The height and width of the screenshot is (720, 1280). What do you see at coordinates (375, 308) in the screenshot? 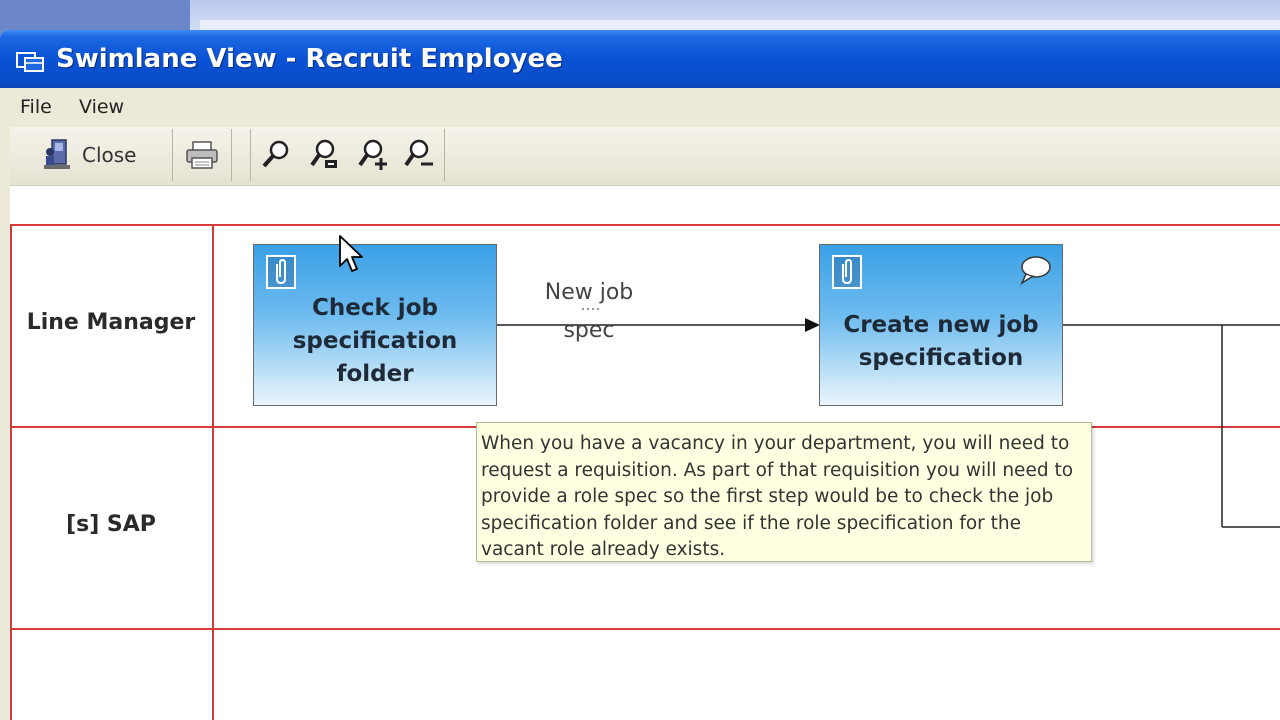
I see `task-1-label-line-1: Check job` at bounding box center [375, 308].